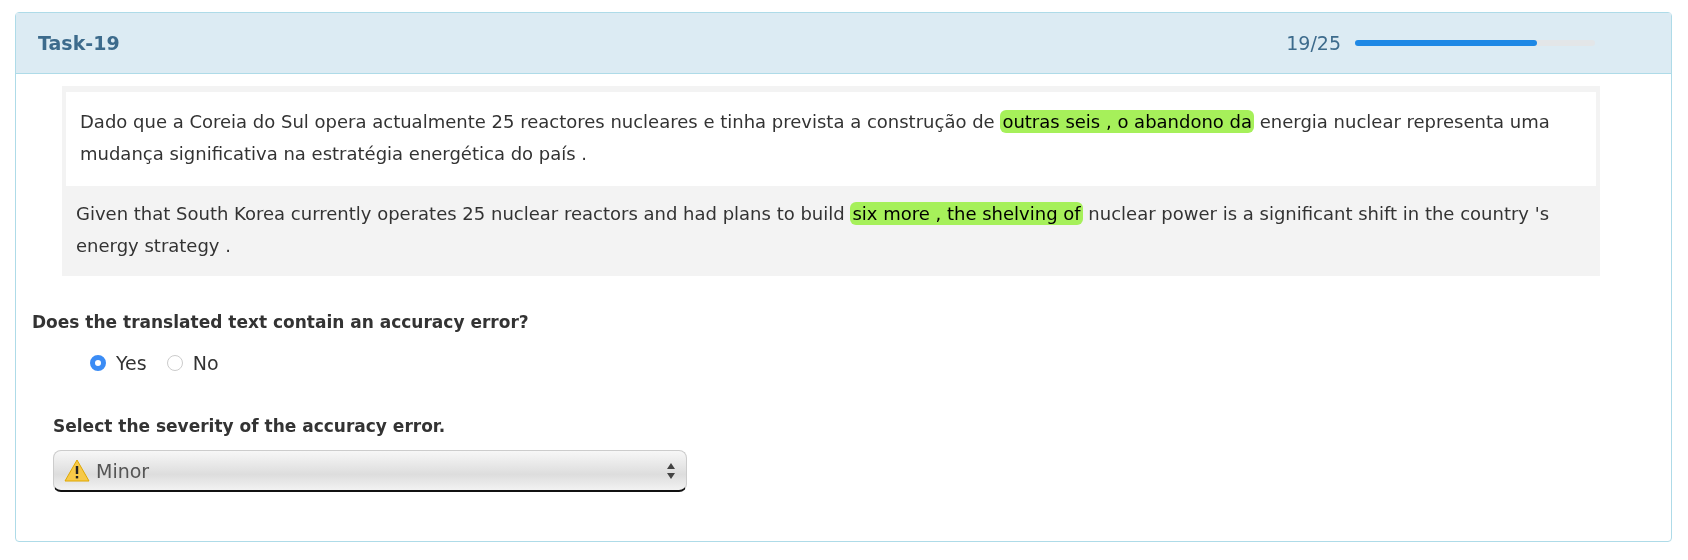  Describe the element at coordinates (79, 43) in the screenshot. I see `task-title: Task-19` at that location.